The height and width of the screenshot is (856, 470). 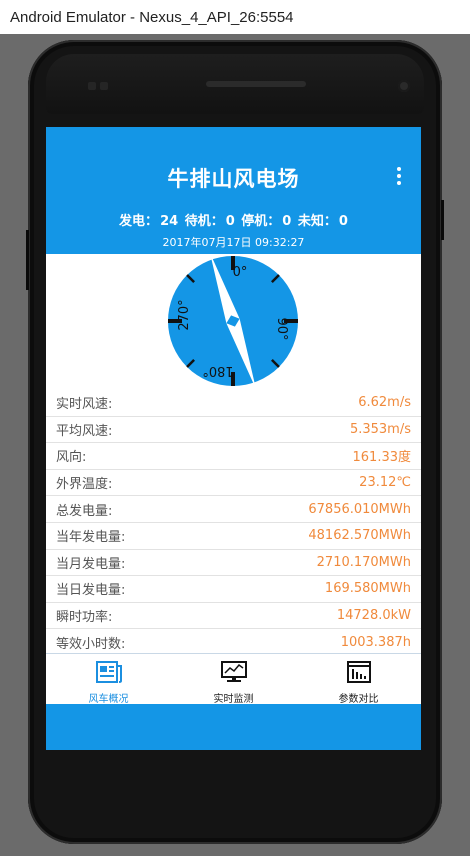 I want to click on metric-label: 当月发电量:, so click(x=91, y=564).